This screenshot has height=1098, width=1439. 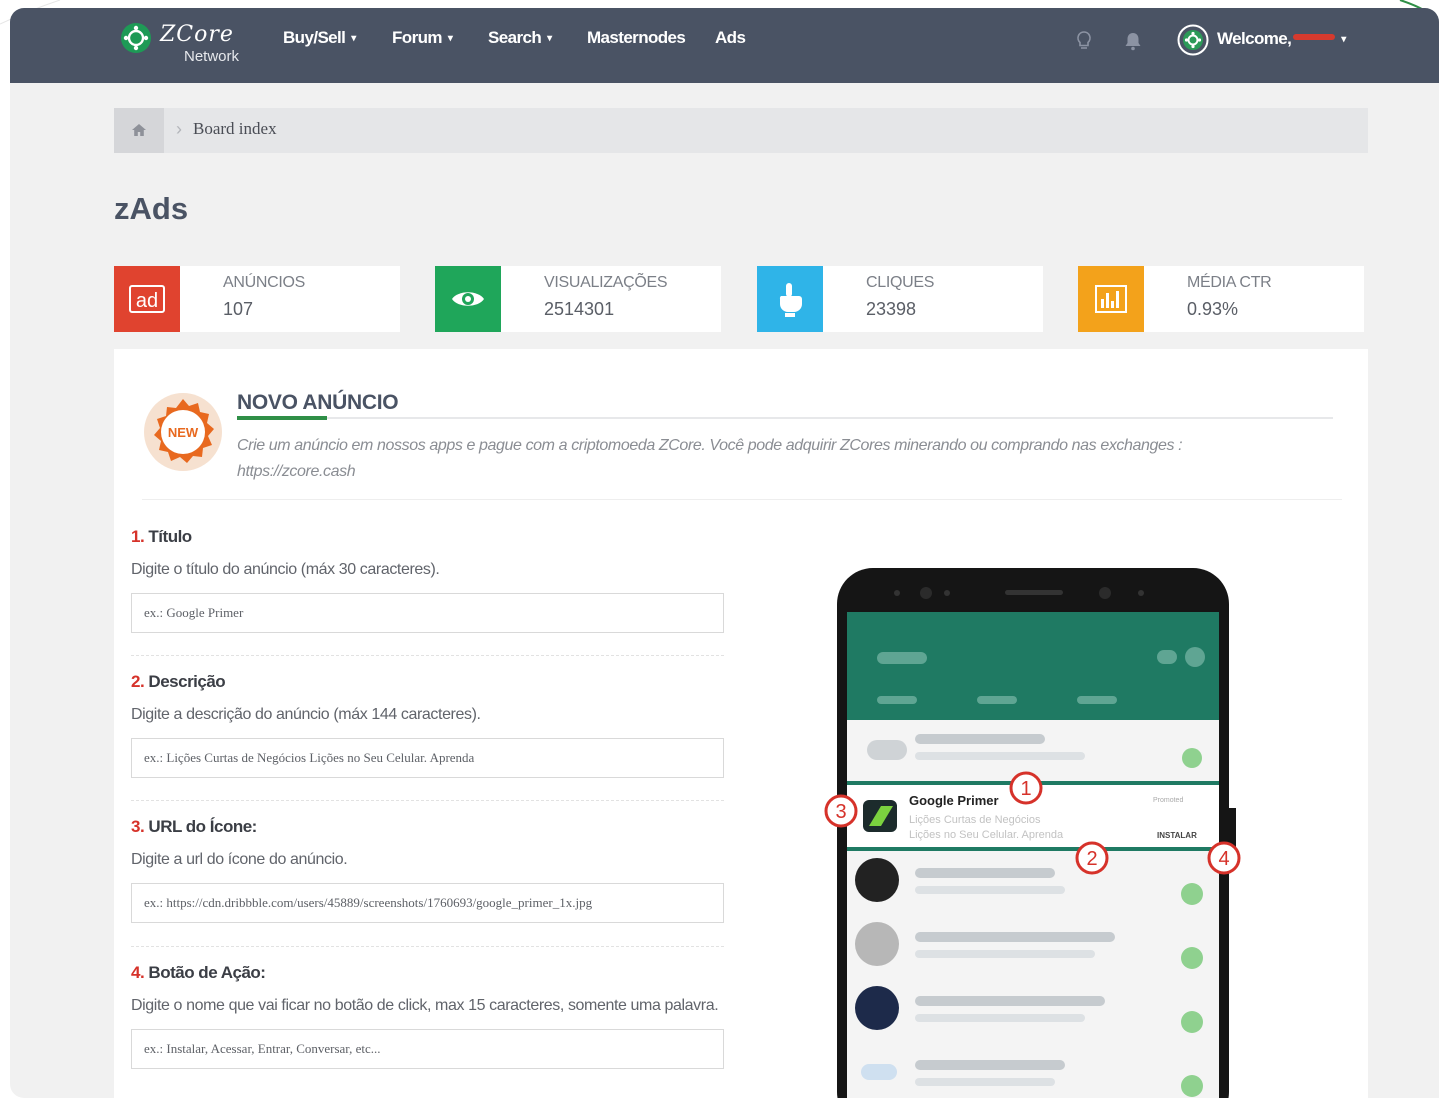 I want to click on user-menu: Welcome, ▾, so click(x=1281, y=39).